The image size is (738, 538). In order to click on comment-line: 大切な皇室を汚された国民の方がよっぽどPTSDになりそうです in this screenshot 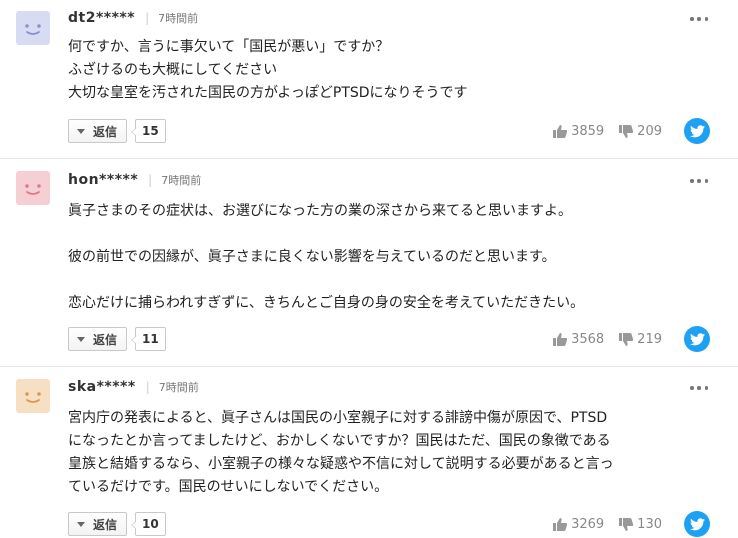, I will do `click(268, 93)`.